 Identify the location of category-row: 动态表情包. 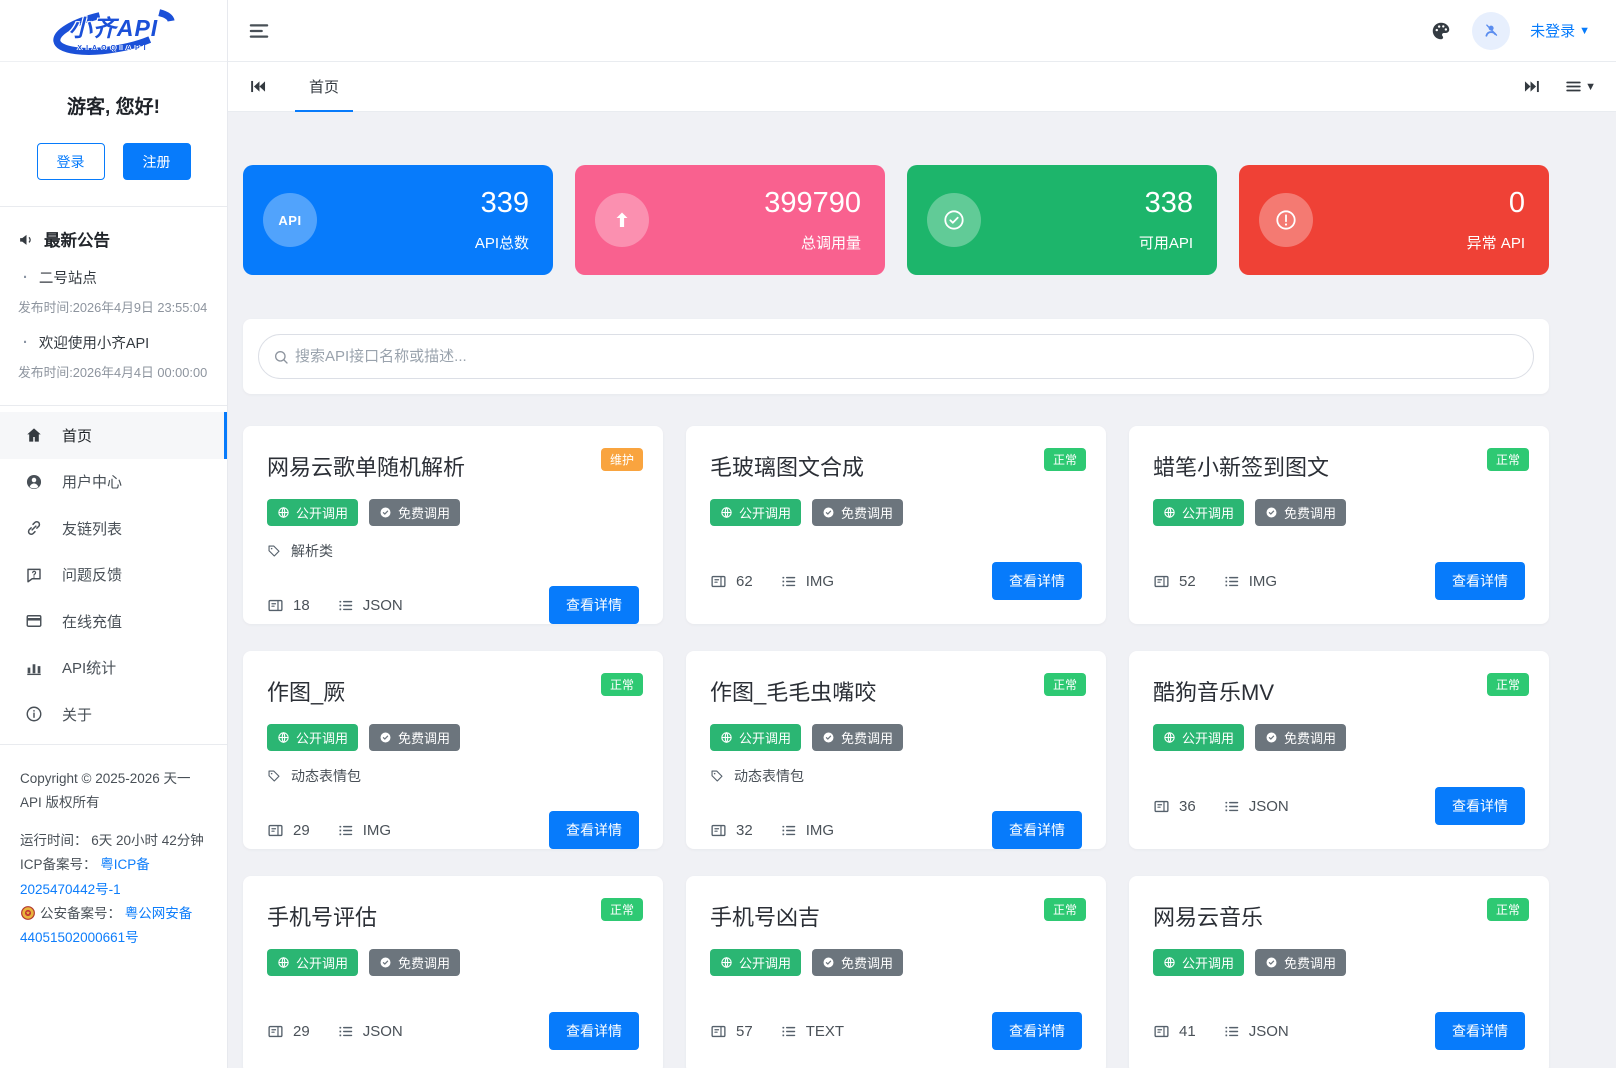
(453, 776).